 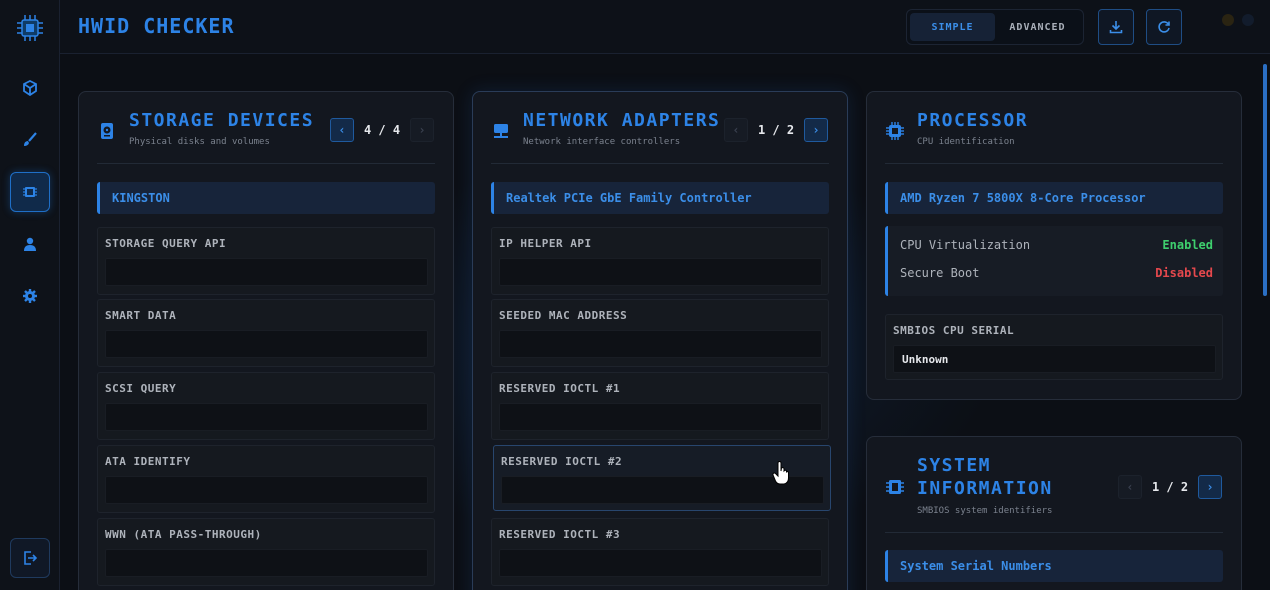 I want to click on storage-pager: ‹ 4 / 4 ›, so click(x=382, y=130).